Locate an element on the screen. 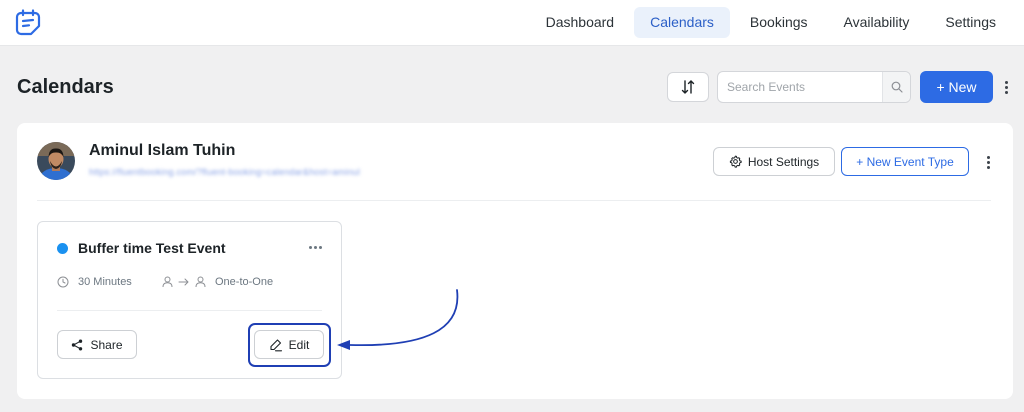 The image size is (1024, 412). app-logo-icon is located at coordinates (29, 23).